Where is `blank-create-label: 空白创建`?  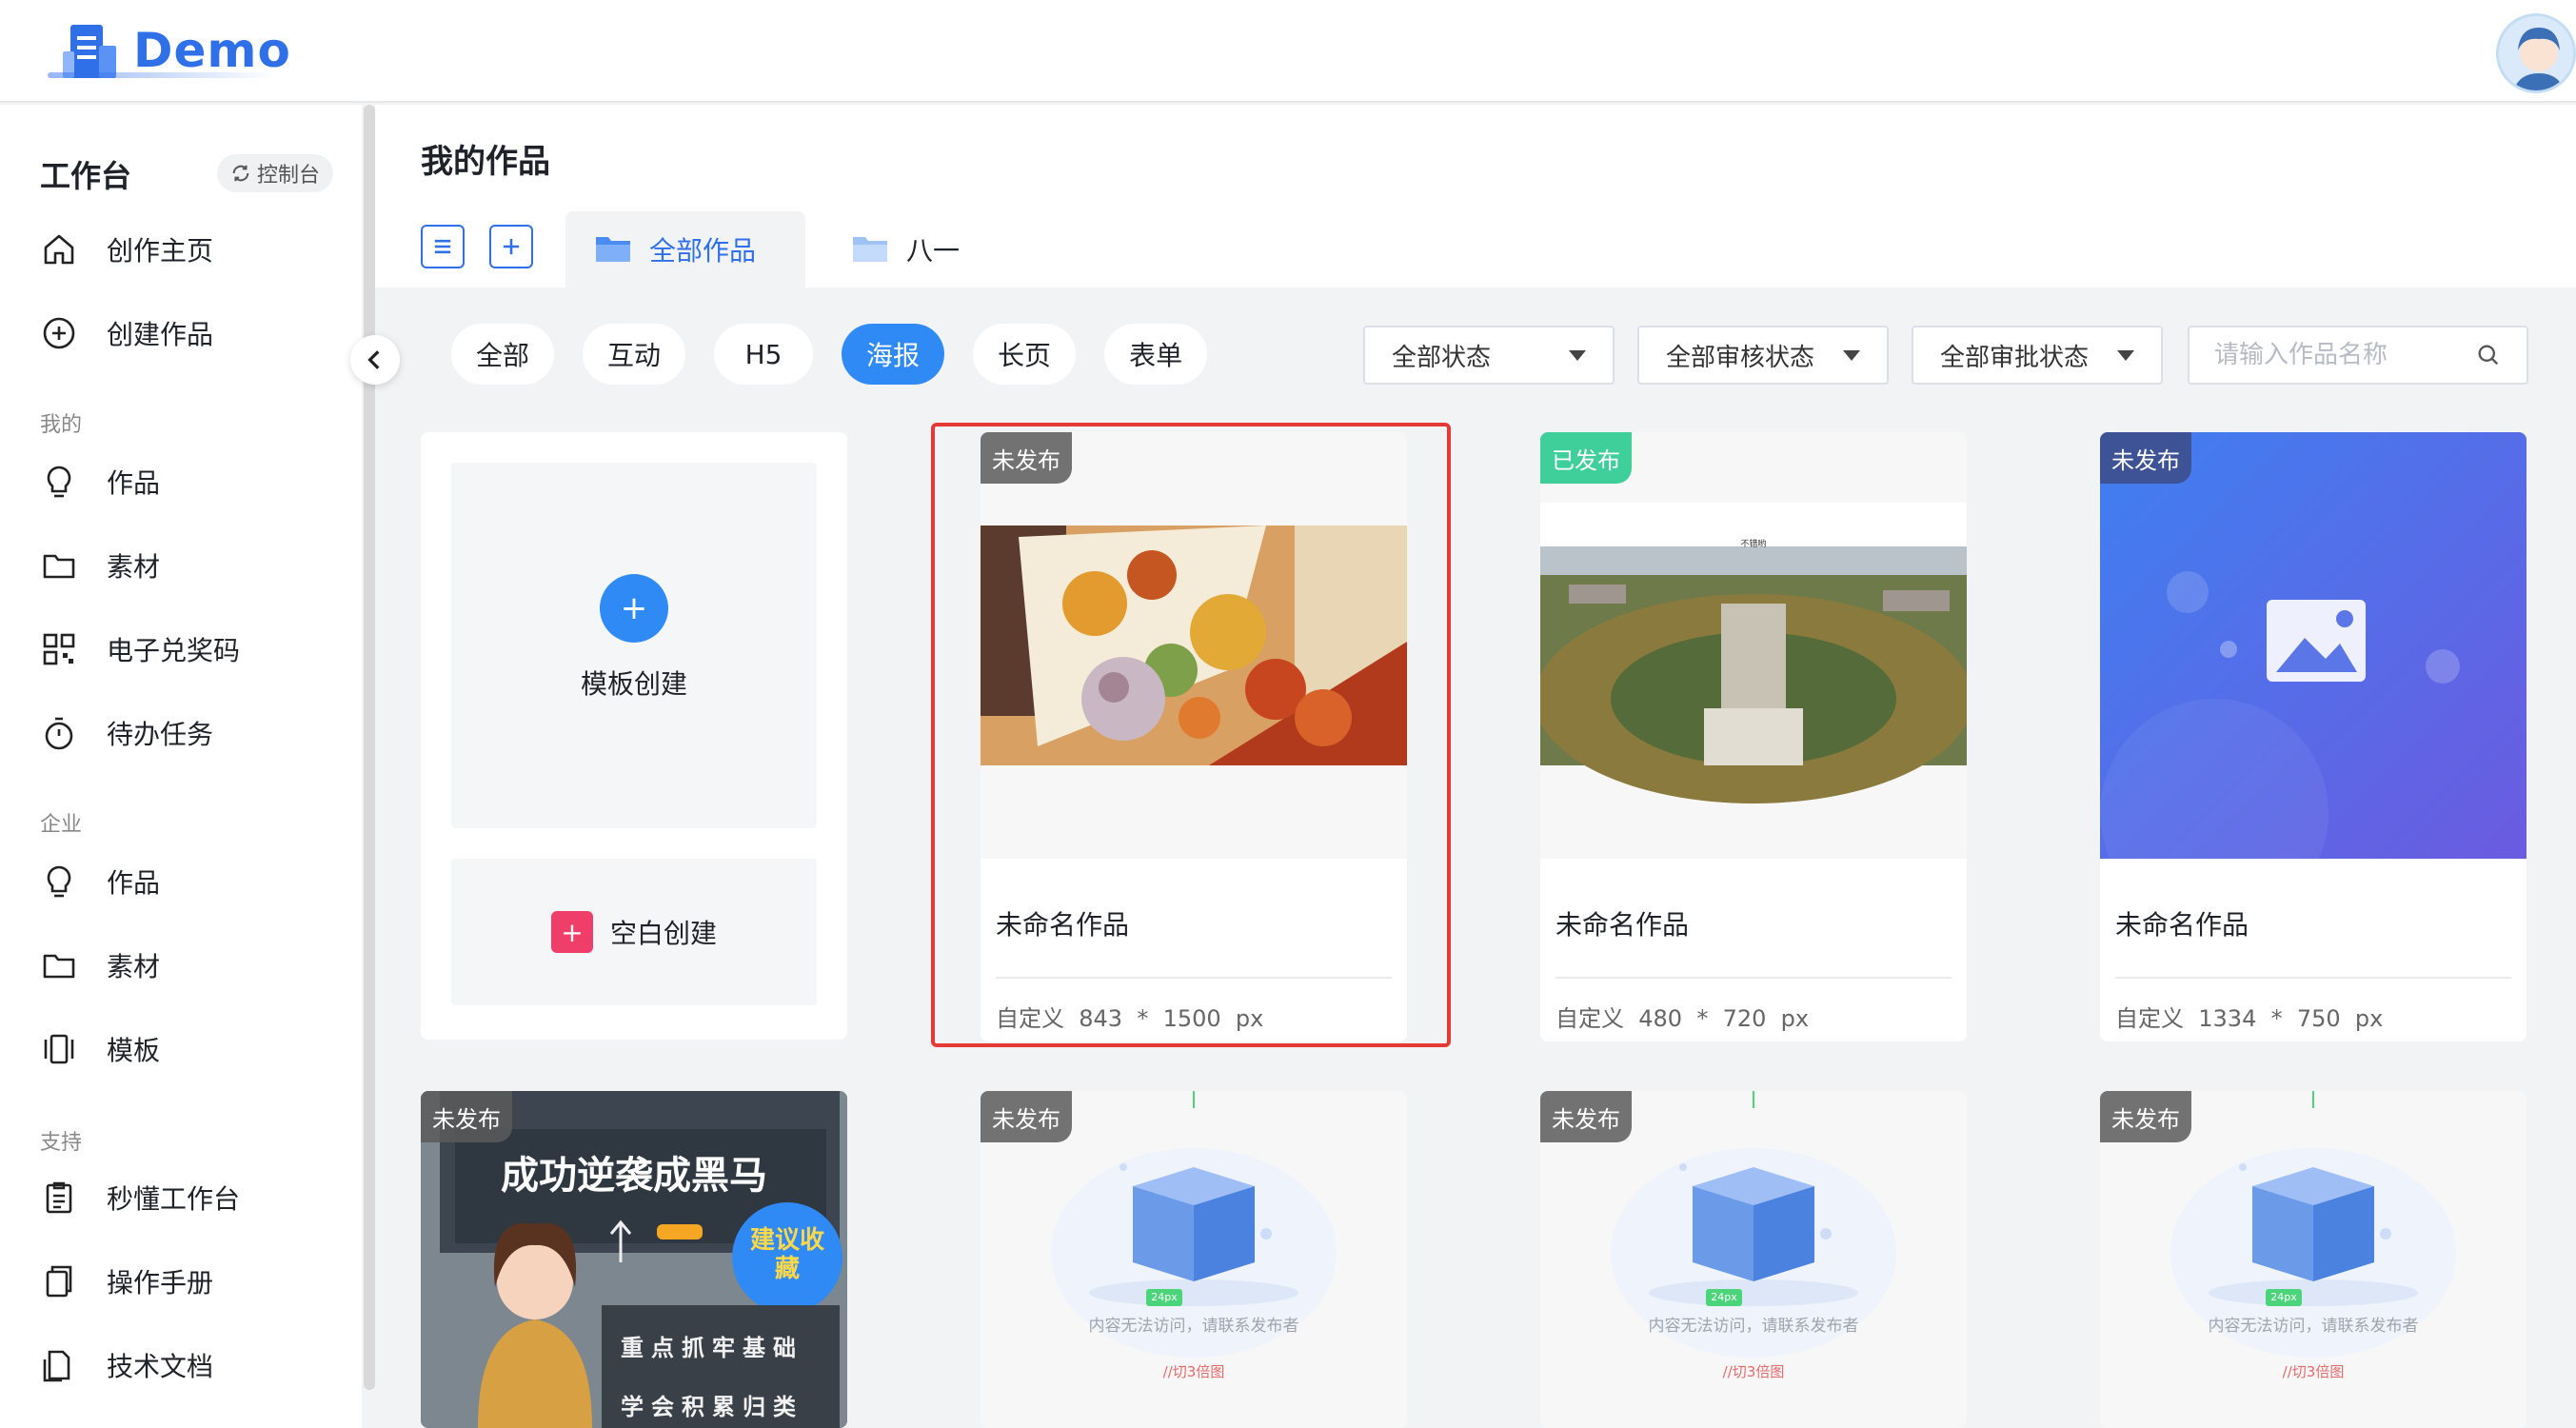 blank-create-label: 空白创建 is located at coordinates (663, 933).